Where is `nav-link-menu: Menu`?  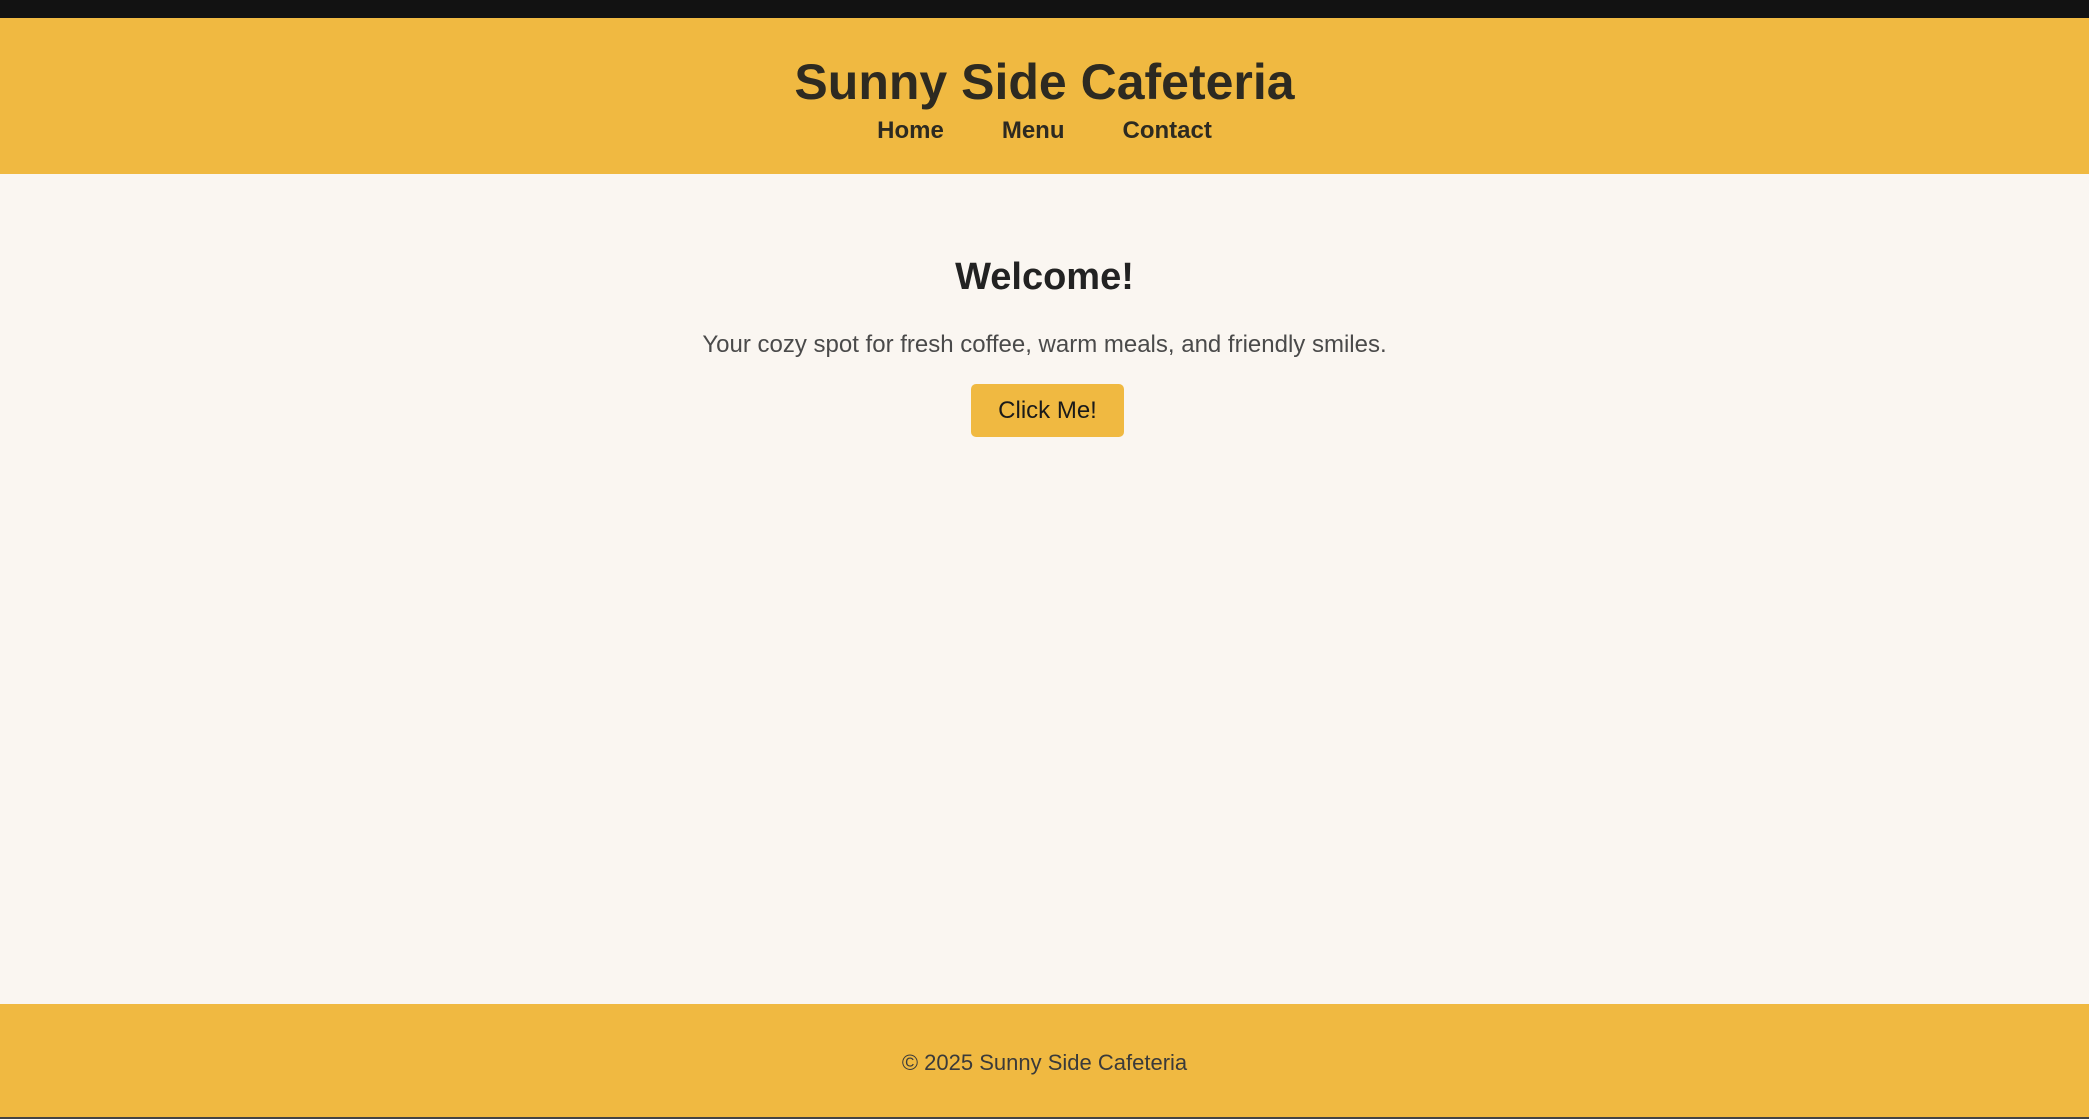
nav-link-menu: Menu is located at coordinates (1033, 131).